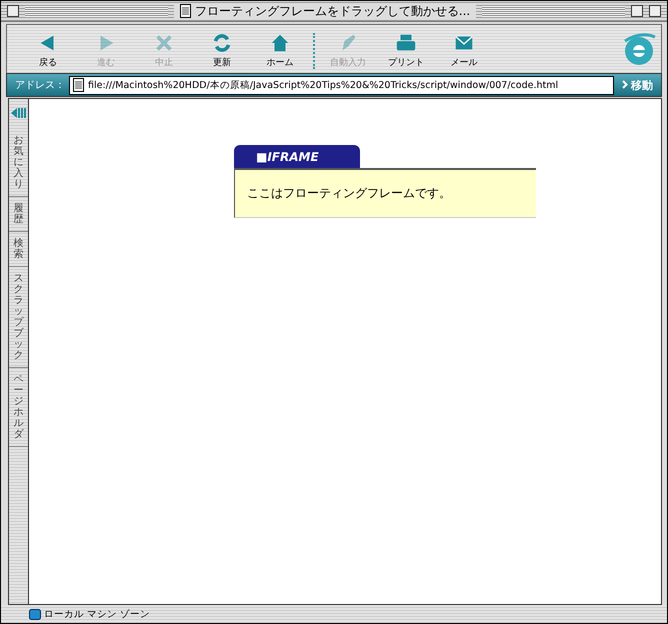  Describe the element at coordinates (385, 193) in the screenshot. I see `floating-frame-text: ここはフローティングフレームです。` at that location.